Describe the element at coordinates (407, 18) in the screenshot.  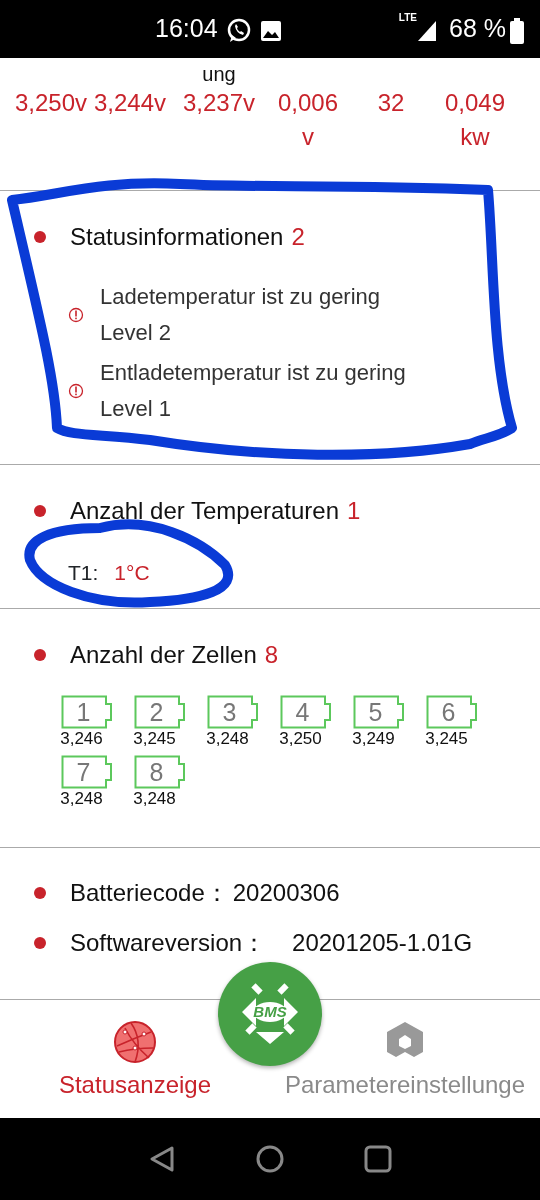
I see `network-type: LTE` at that location.